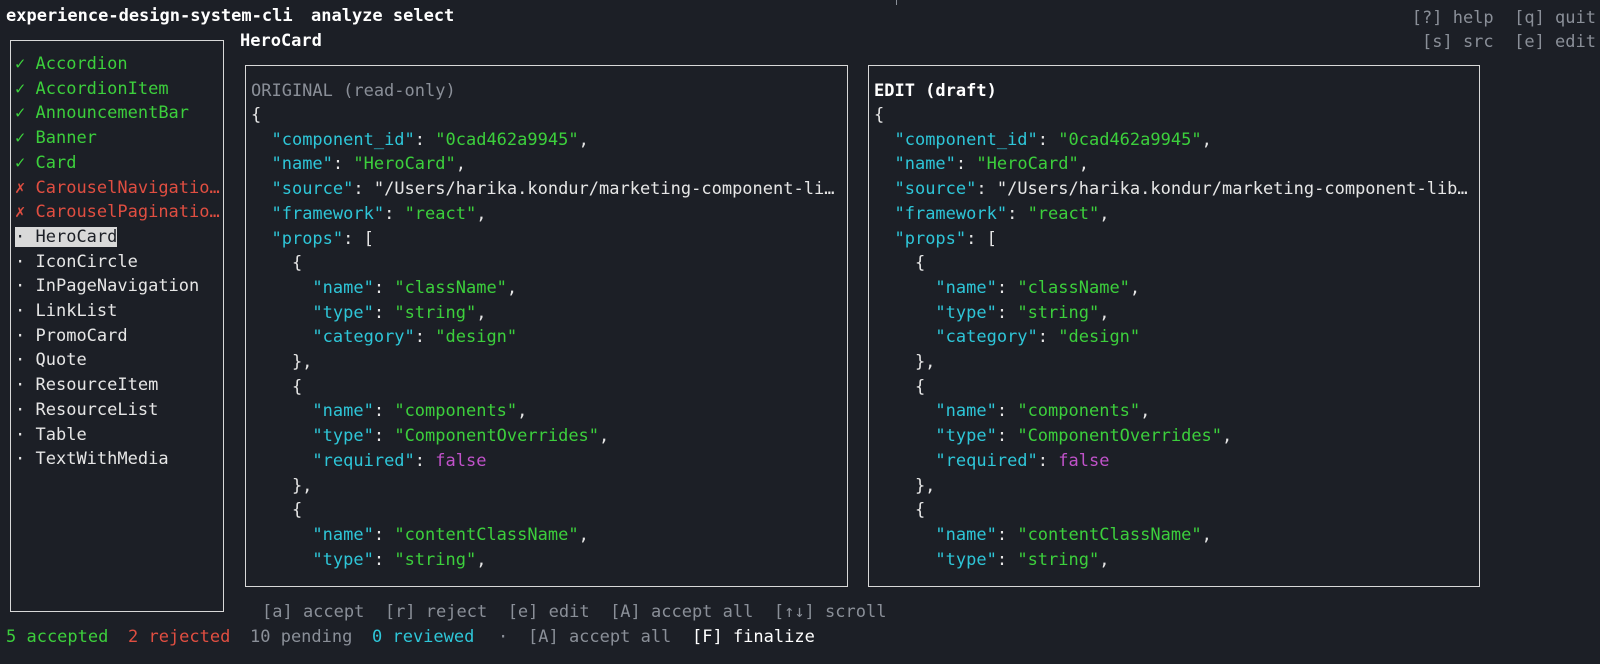 The width and height of the screenshot is (1600, 664). I want to click on code-token: "framework", so click(328, 213).